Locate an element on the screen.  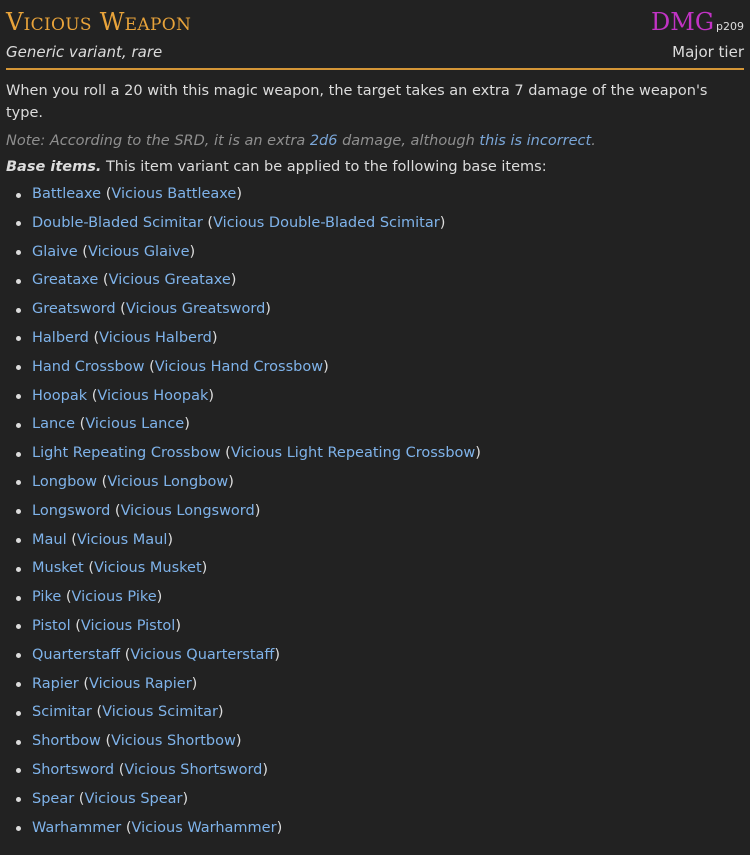
list-item: Hand Crossbow (Vicious Hand Crossbow) is located at coordinates (380, 367).